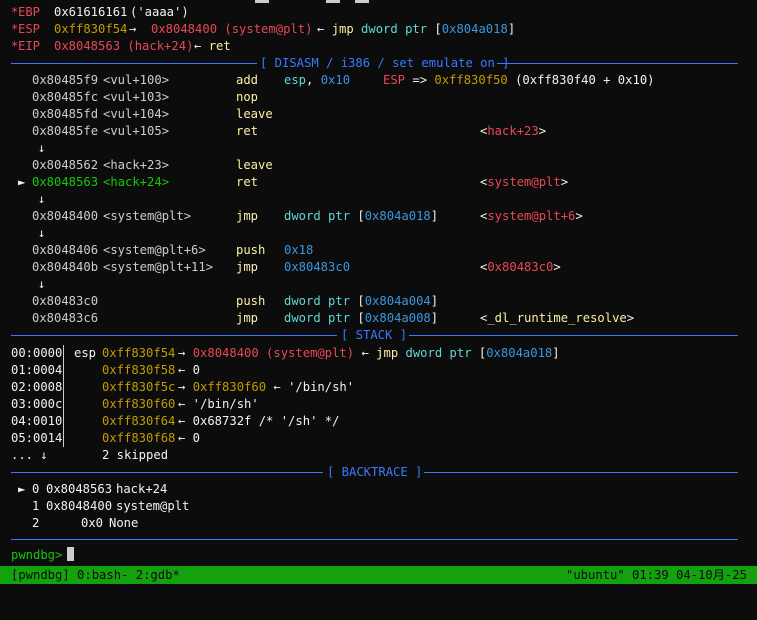  What do you see at coordinates (378, 555) in the screenshot?
I see `command-line: pwndbg>` at bounding box center [378, 555].